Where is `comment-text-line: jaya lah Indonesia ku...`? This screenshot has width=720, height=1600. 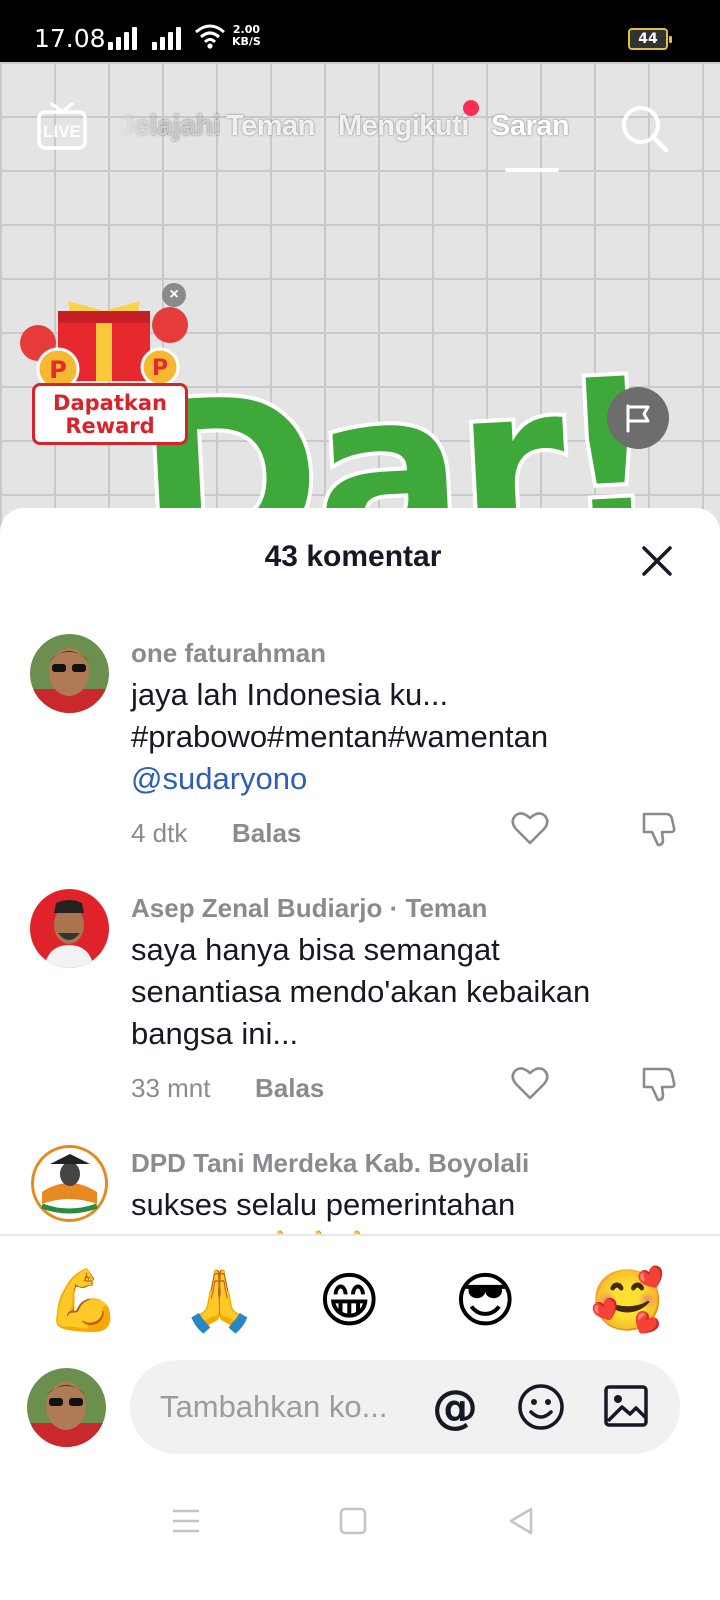 comment-text-line: jaya lah Indonesia ku... is located at coordinates (290, 694).